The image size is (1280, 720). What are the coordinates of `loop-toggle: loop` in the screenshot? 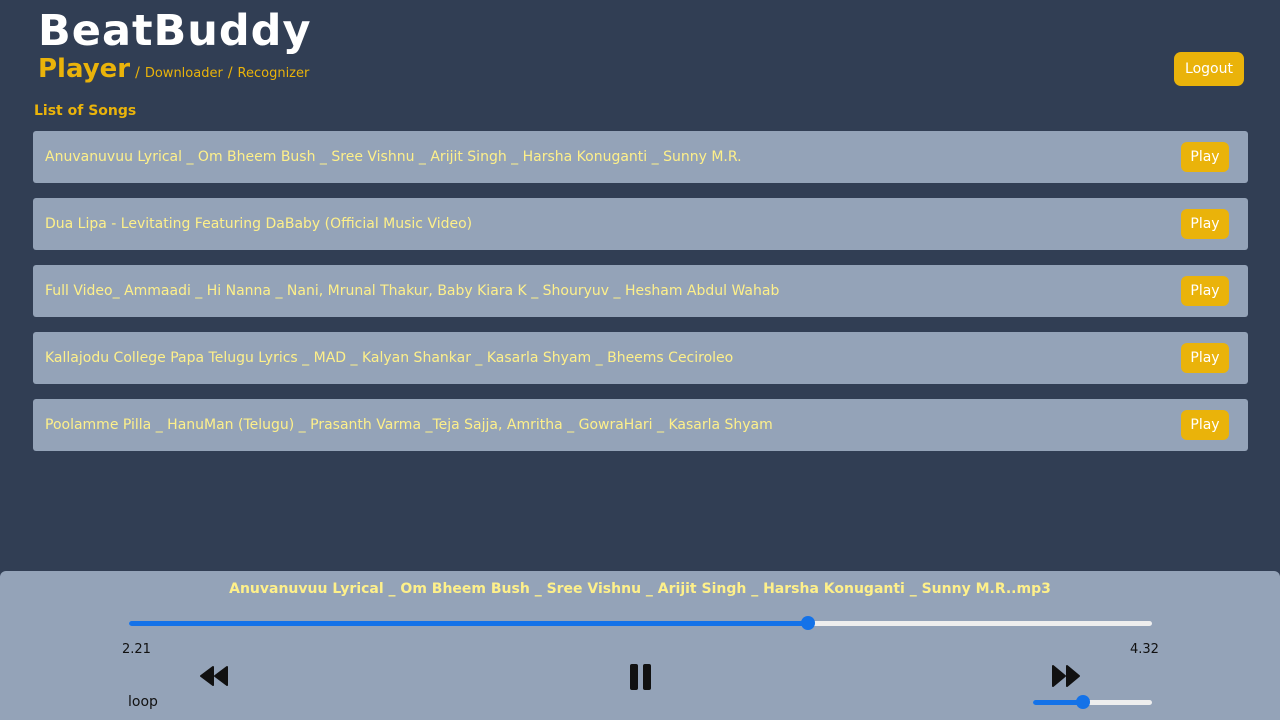 It's located at (143, 702).